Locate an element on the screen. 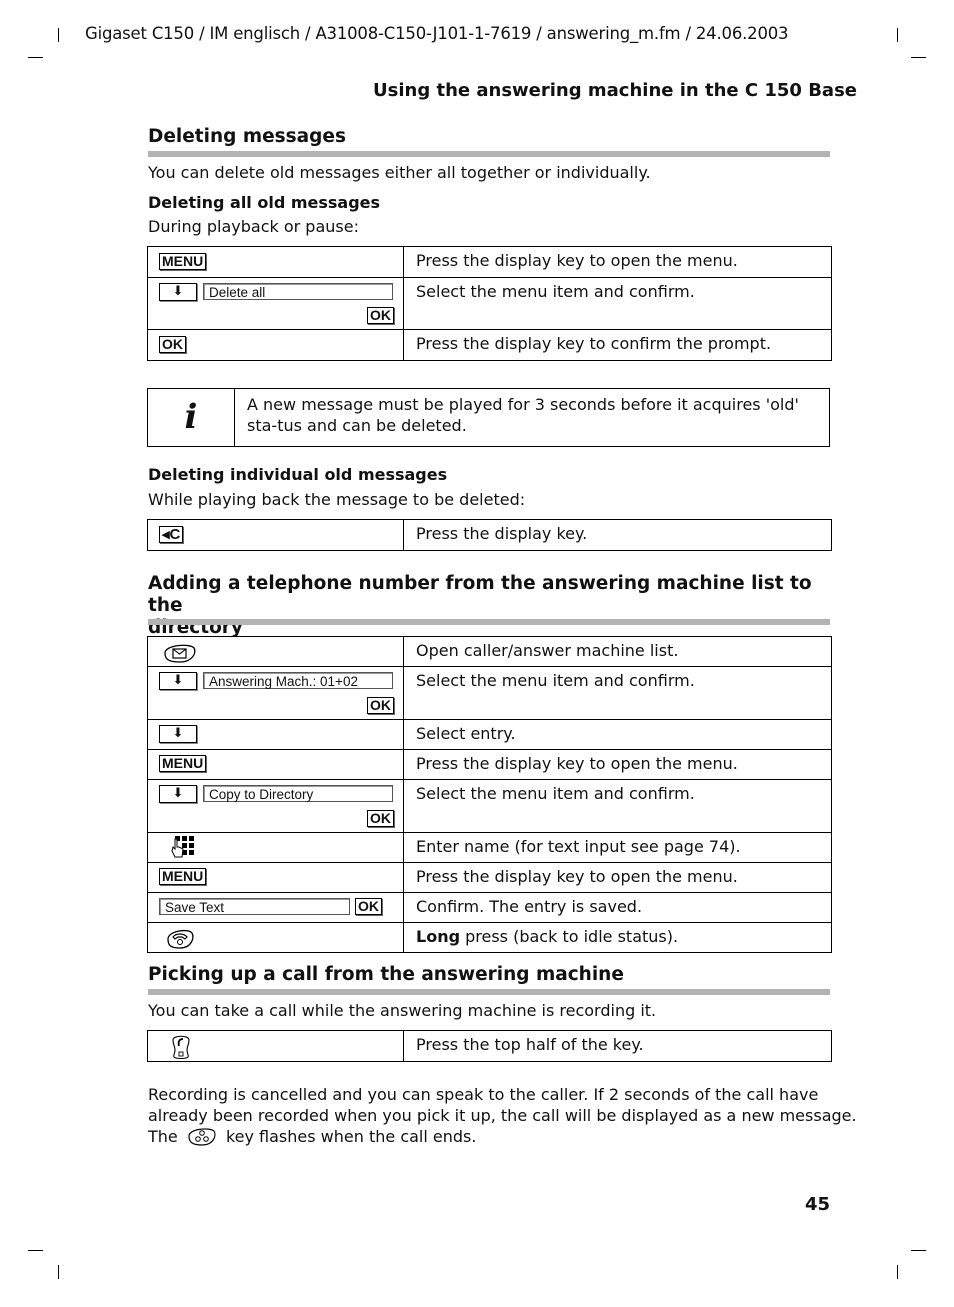 Image resolution: width=954 pixels, height=1307 pixels. delete-key: ◂C is located at coordinates (171, 534).